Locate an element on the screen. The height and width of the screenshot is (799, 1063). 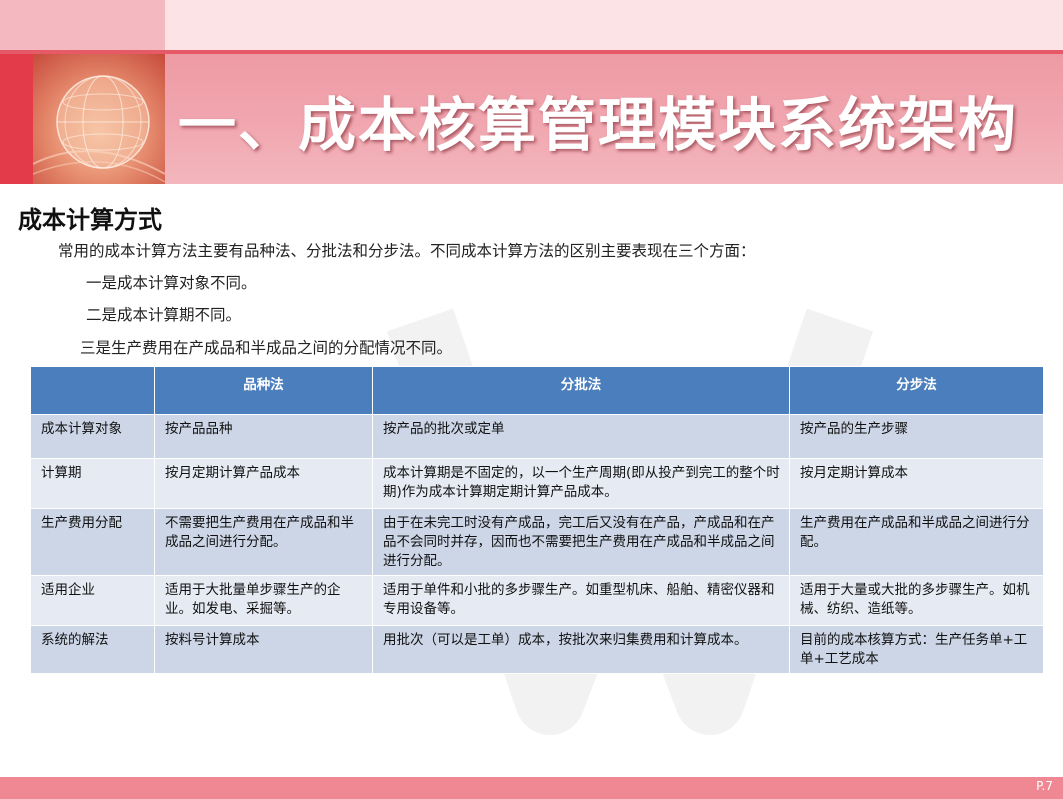
table-header-row: 品种法 分批法 分步法 is located at coordinates (537, 390).